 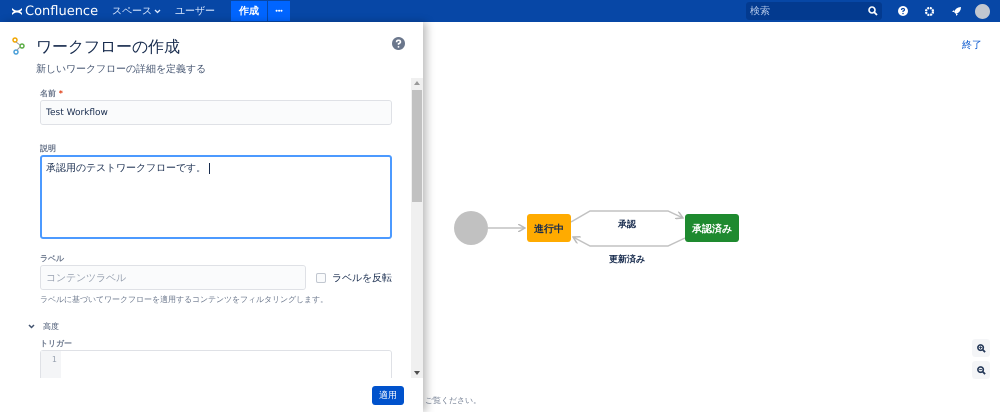 I want to click on logo-icon, so click(x=17, y=11).